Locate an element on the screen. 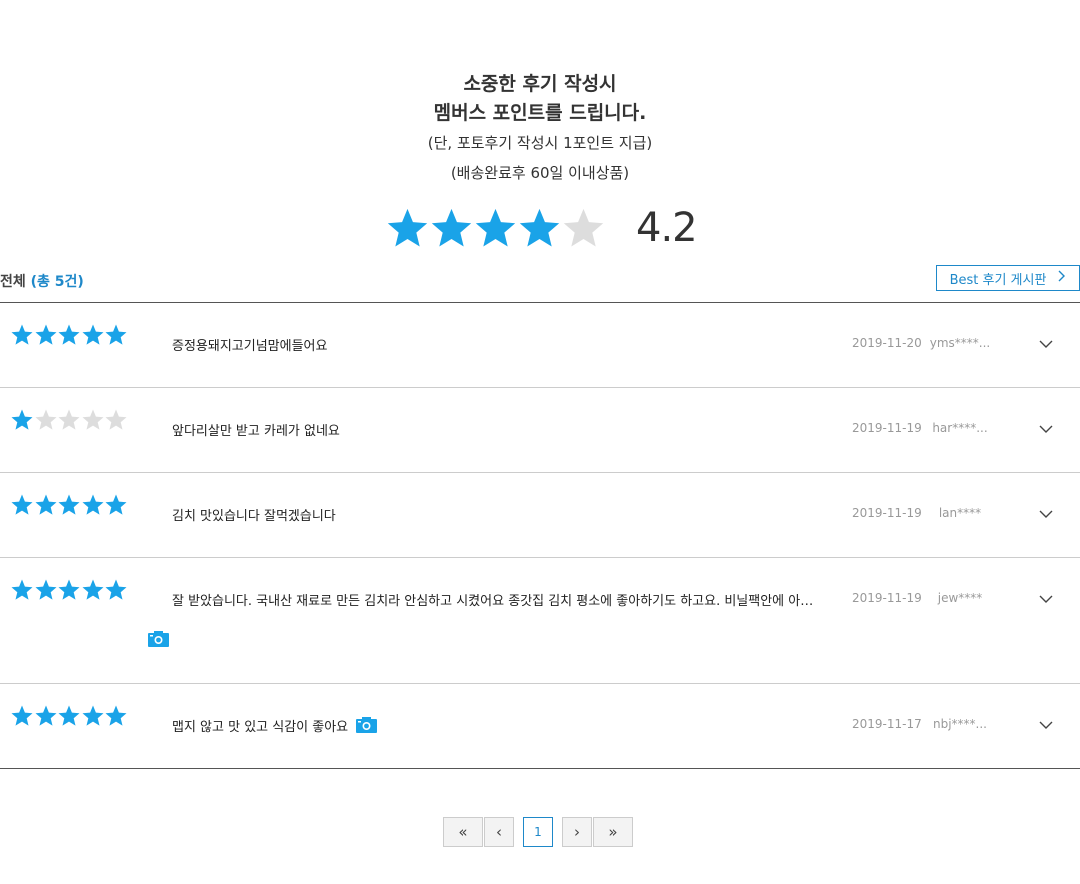 The height and width of the screenshot is (884, 1080). pagination: « ‹ 1 › » is located at coordinates (538, 832).